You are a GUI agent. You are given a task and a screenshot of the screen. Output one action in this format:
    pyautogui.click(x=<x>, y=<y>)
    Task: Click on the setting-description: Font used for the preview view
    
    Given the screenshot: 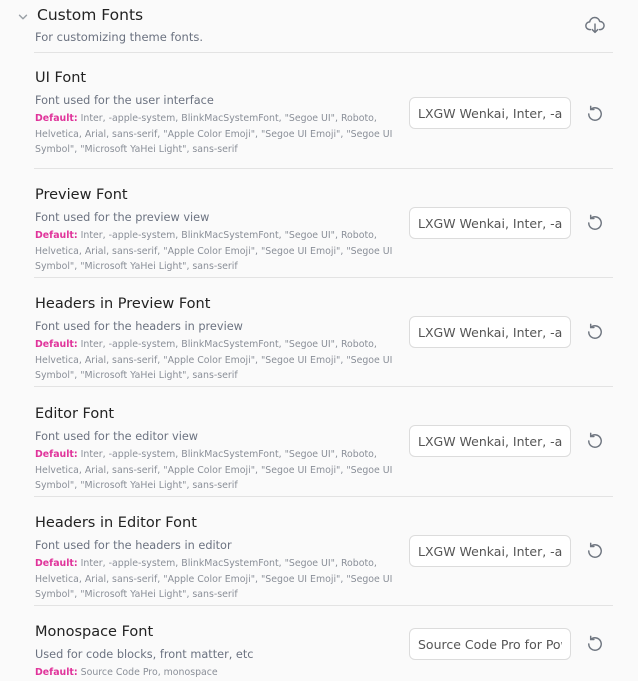 What is the action you would take?
    pyautogui.click(x=122, y=217)
    